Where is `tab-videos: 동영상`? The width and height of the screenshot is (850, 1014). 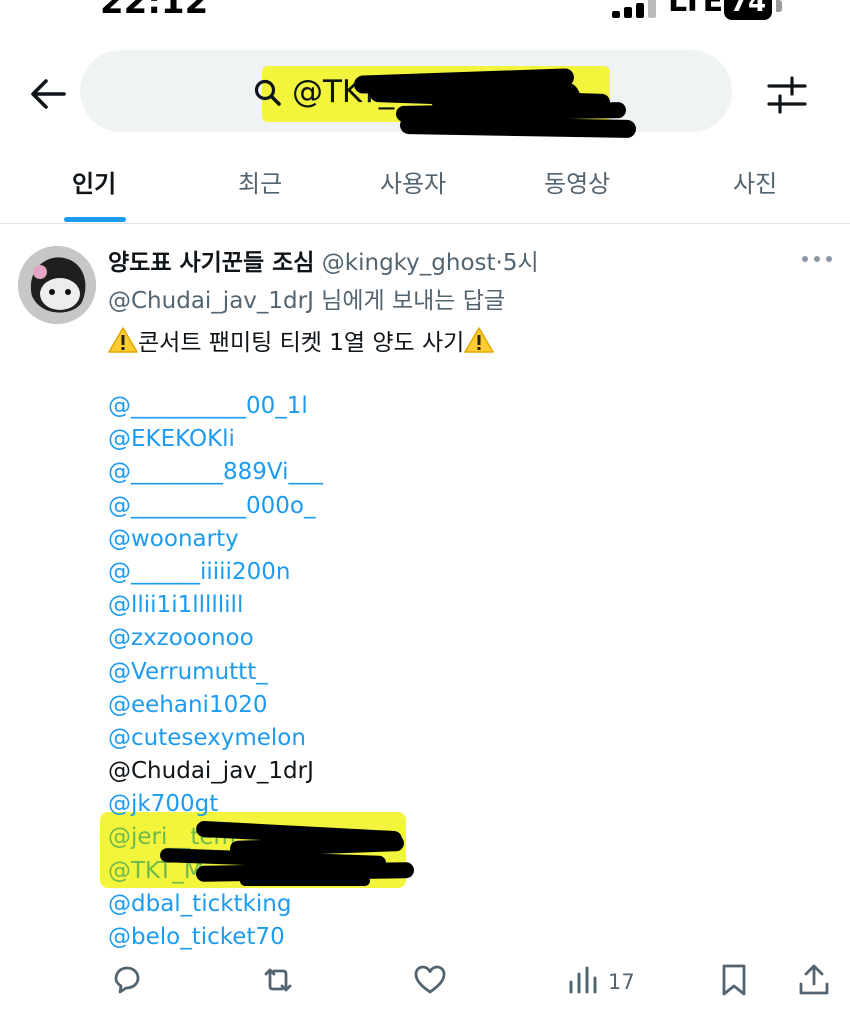 tab-videos: 동영상 is located at coordinates (577, 181).